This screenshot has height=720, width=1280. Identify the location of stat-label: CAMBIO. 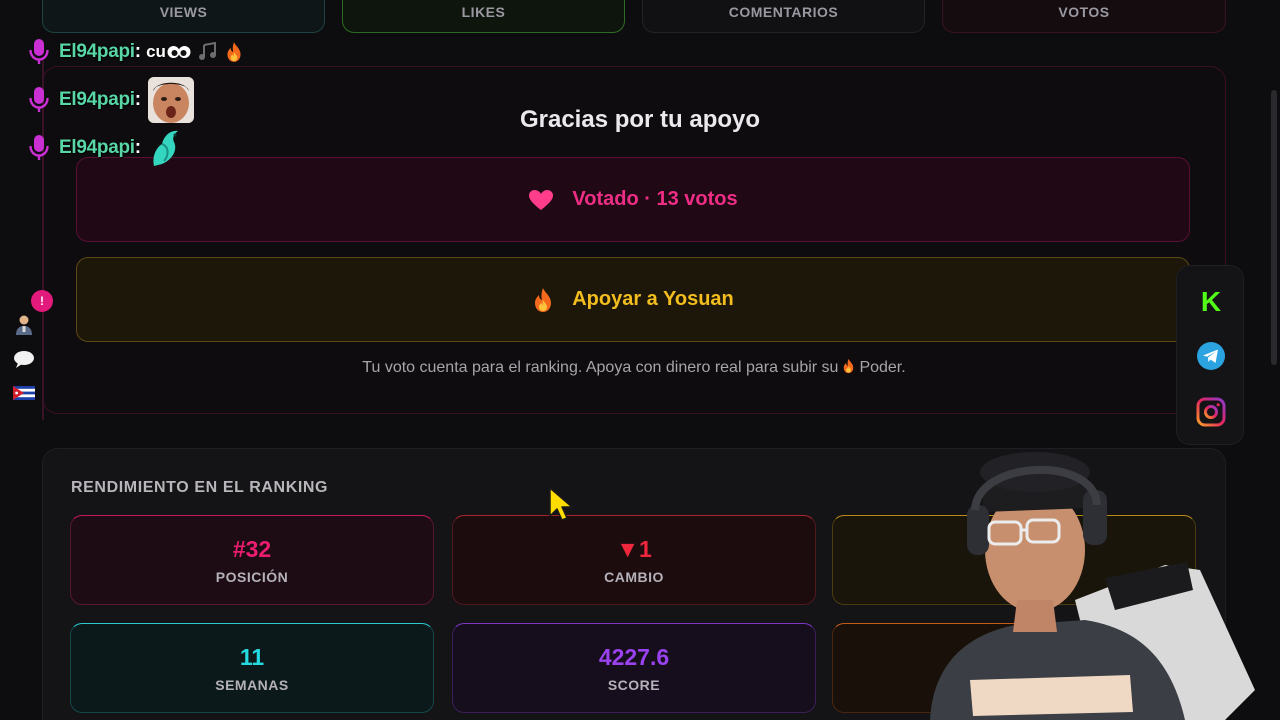
(634, 576).